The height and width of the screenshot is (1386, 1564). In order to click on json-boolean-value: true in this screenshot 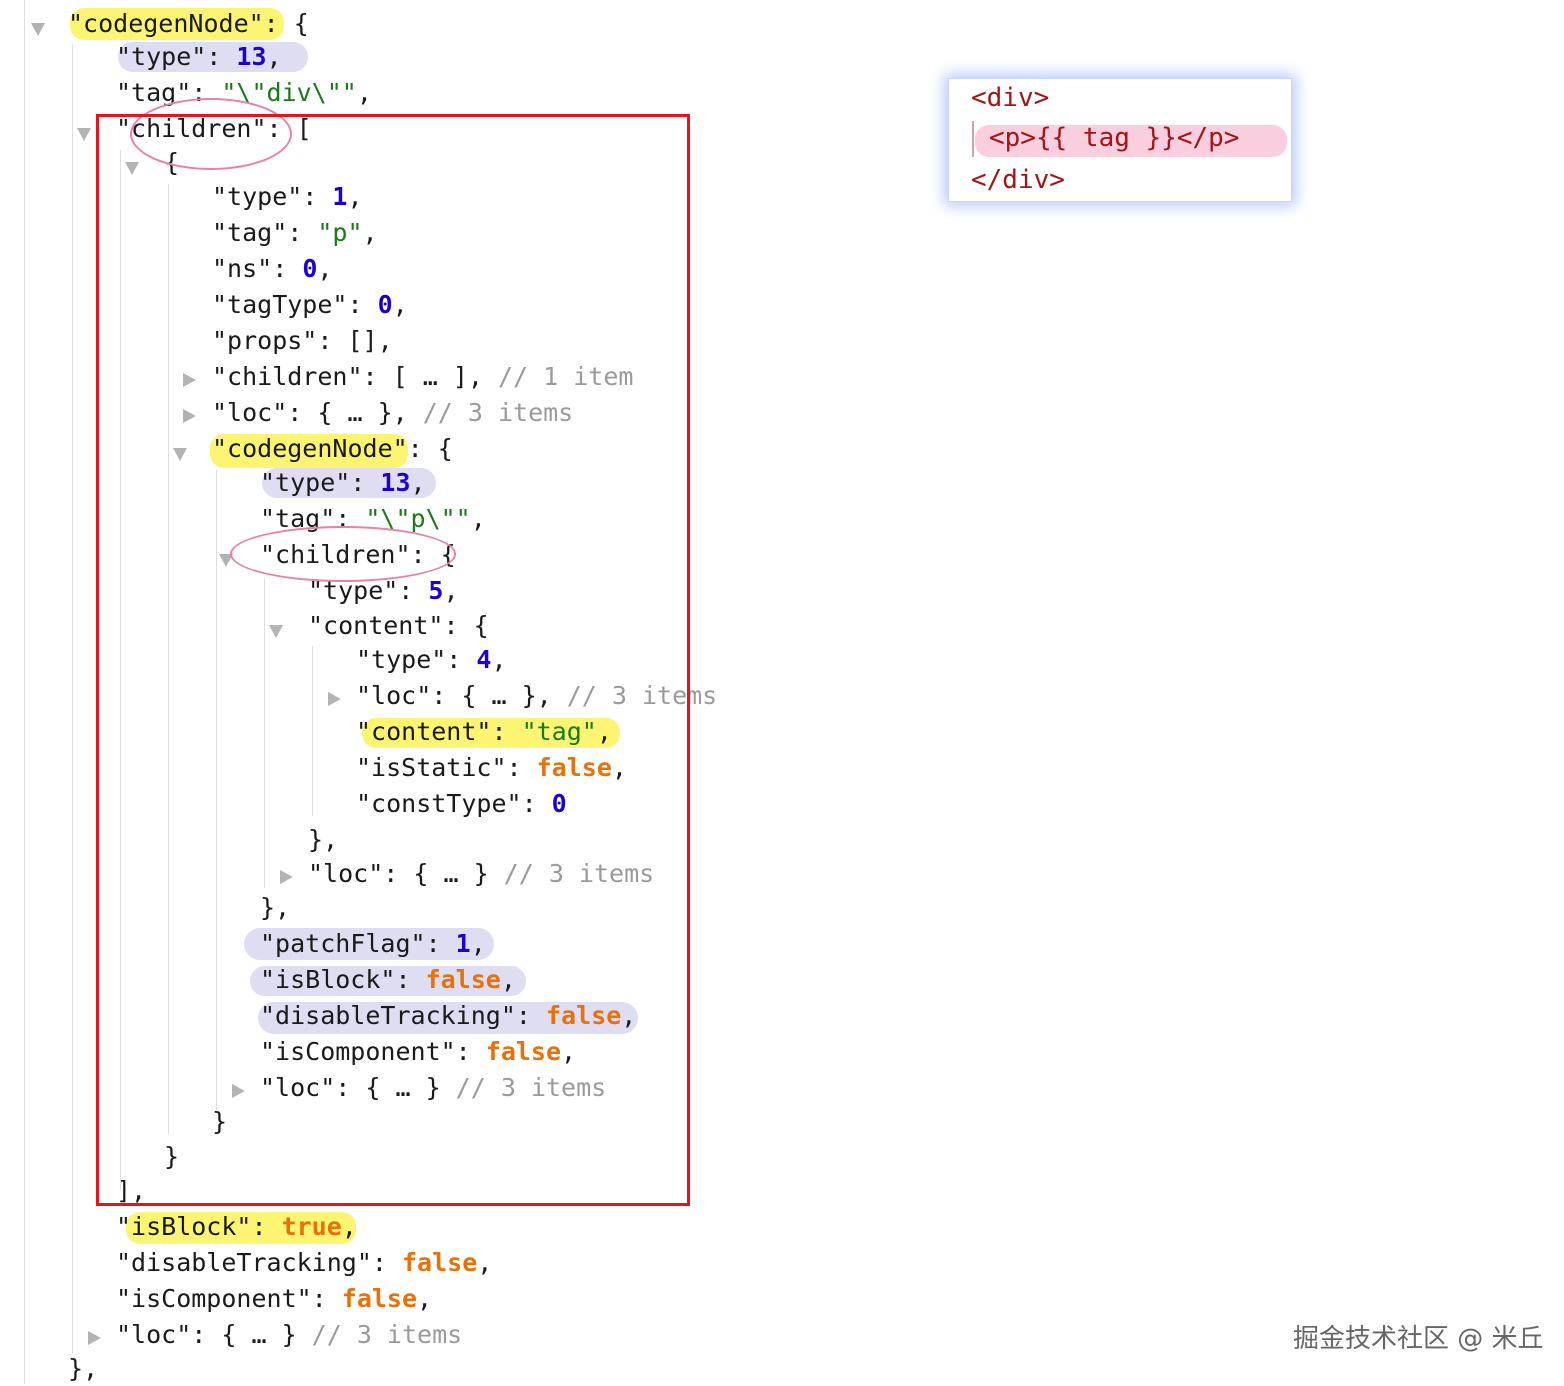, I will do `click(311, 1226)`.